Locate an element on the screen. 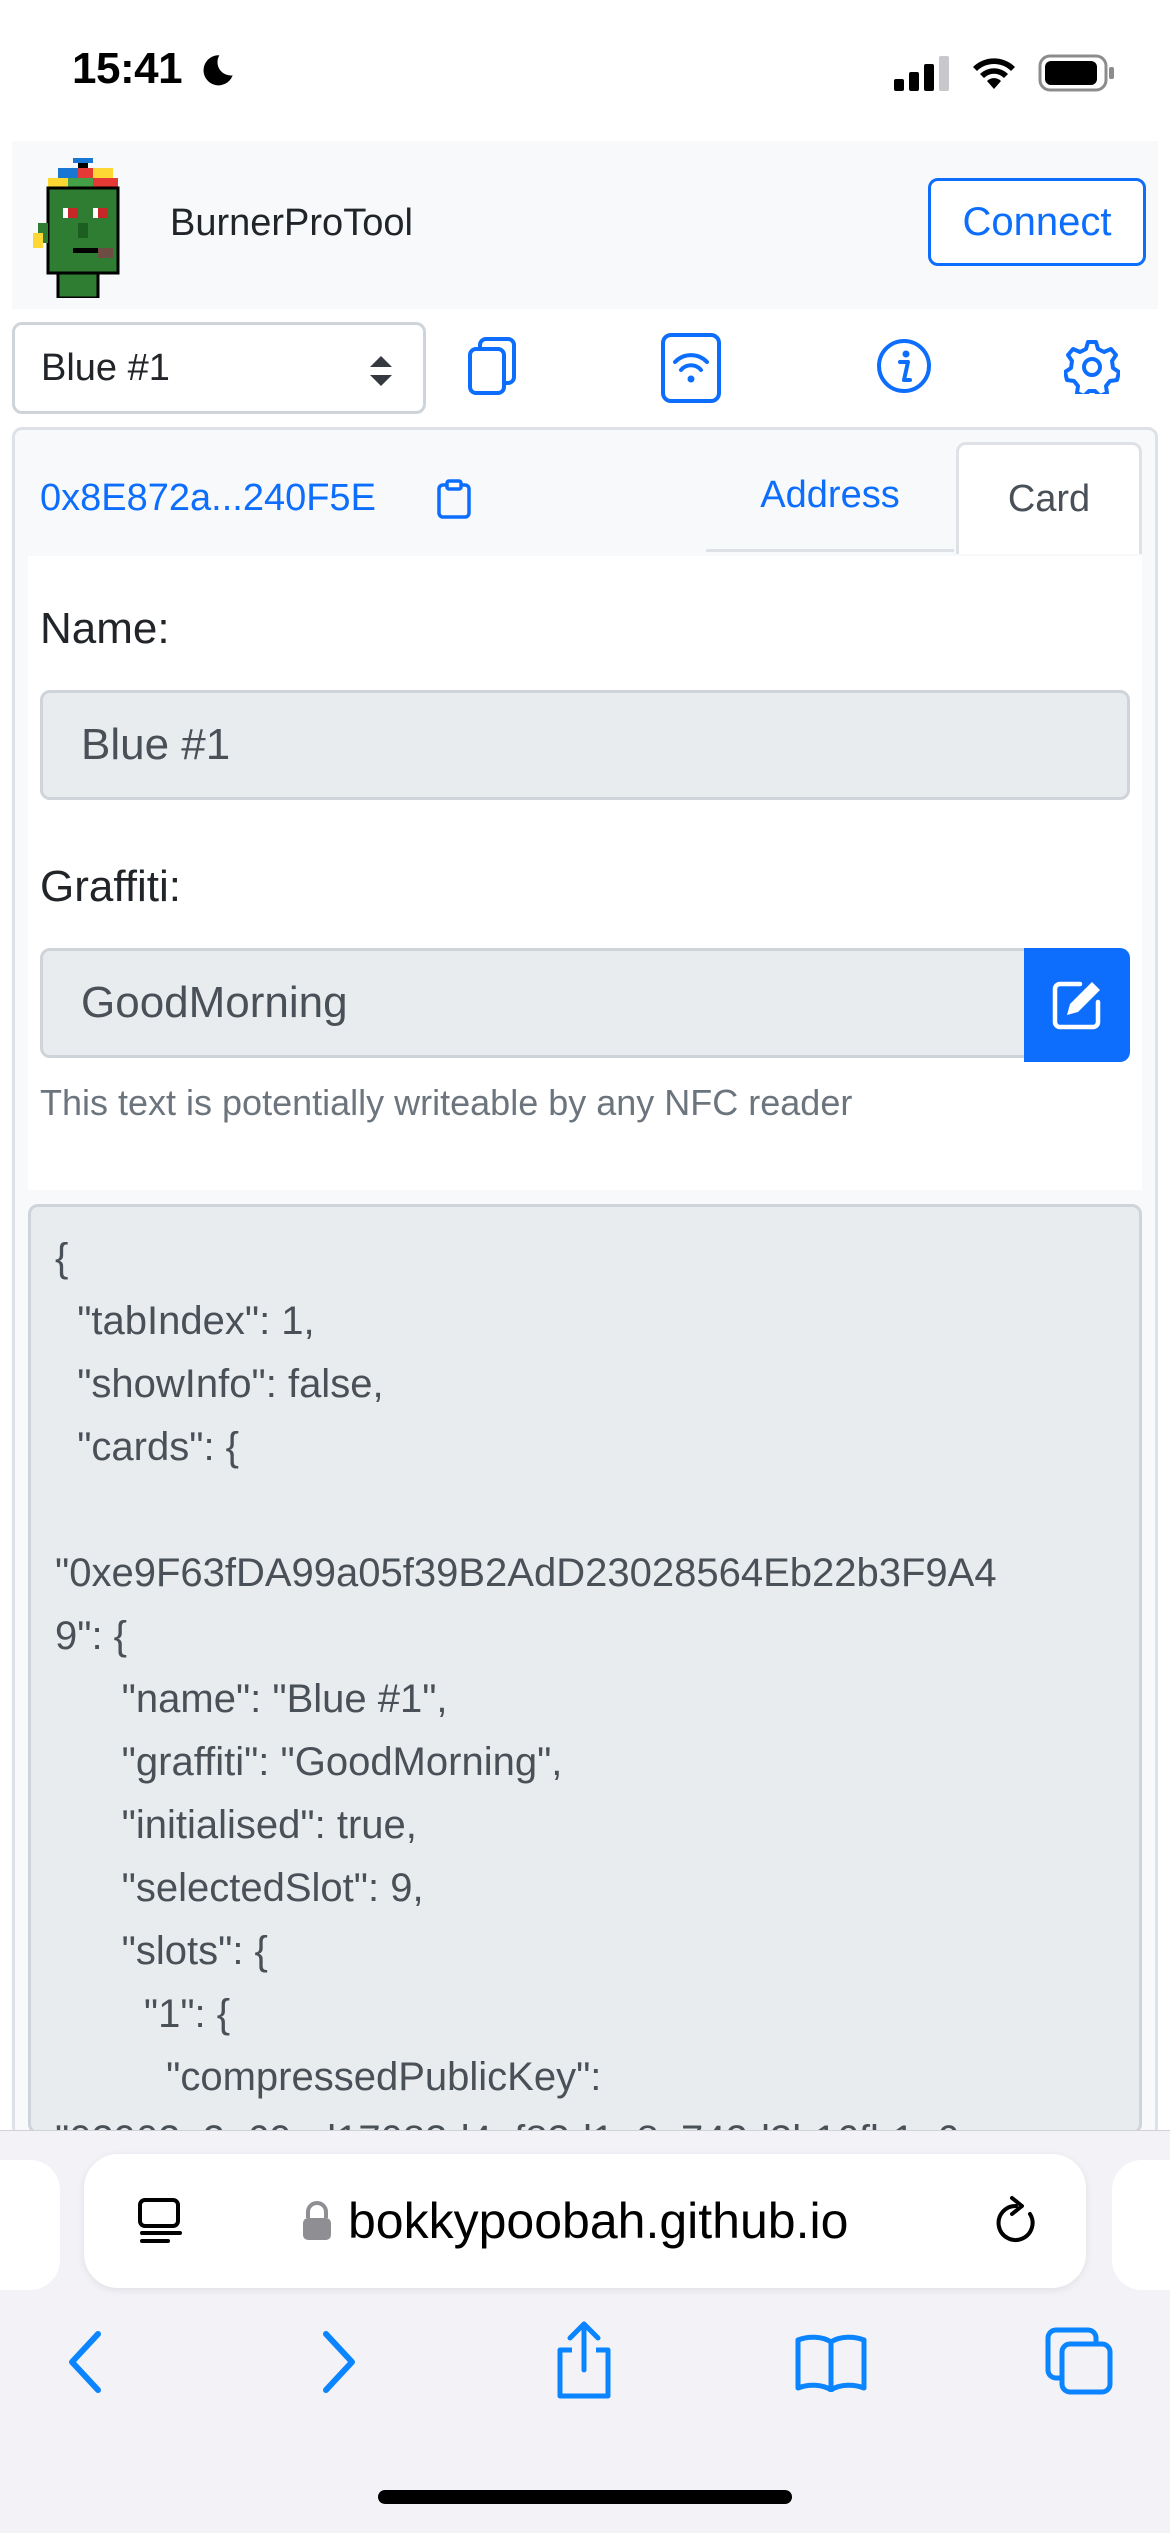  graffiti-label: Graffiti: is located at coordinates (111, 886).